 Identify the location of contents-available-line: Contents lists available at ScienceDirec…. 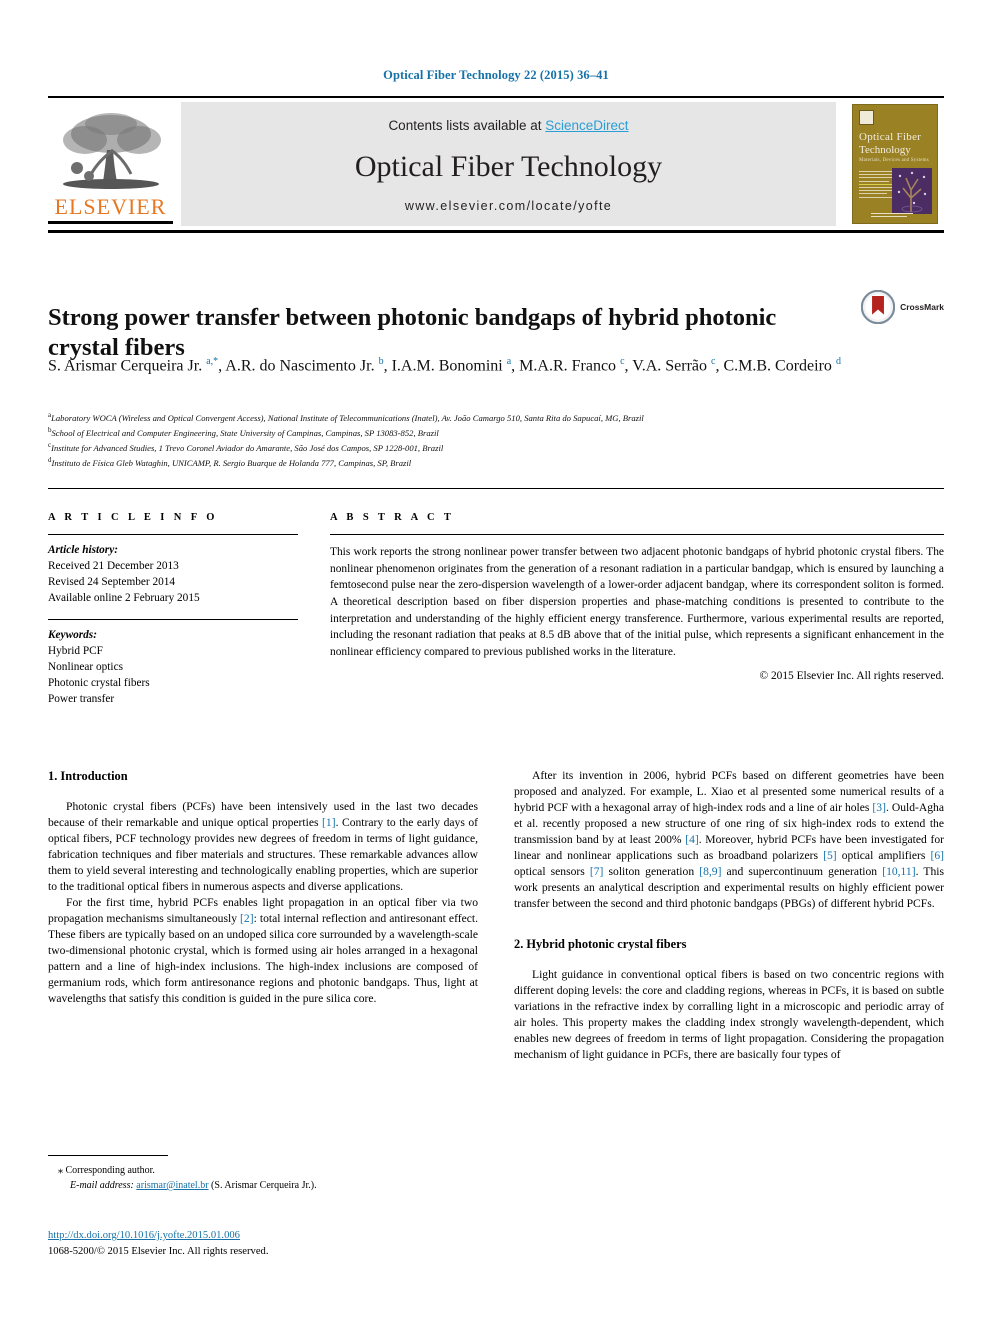
(508, 125).